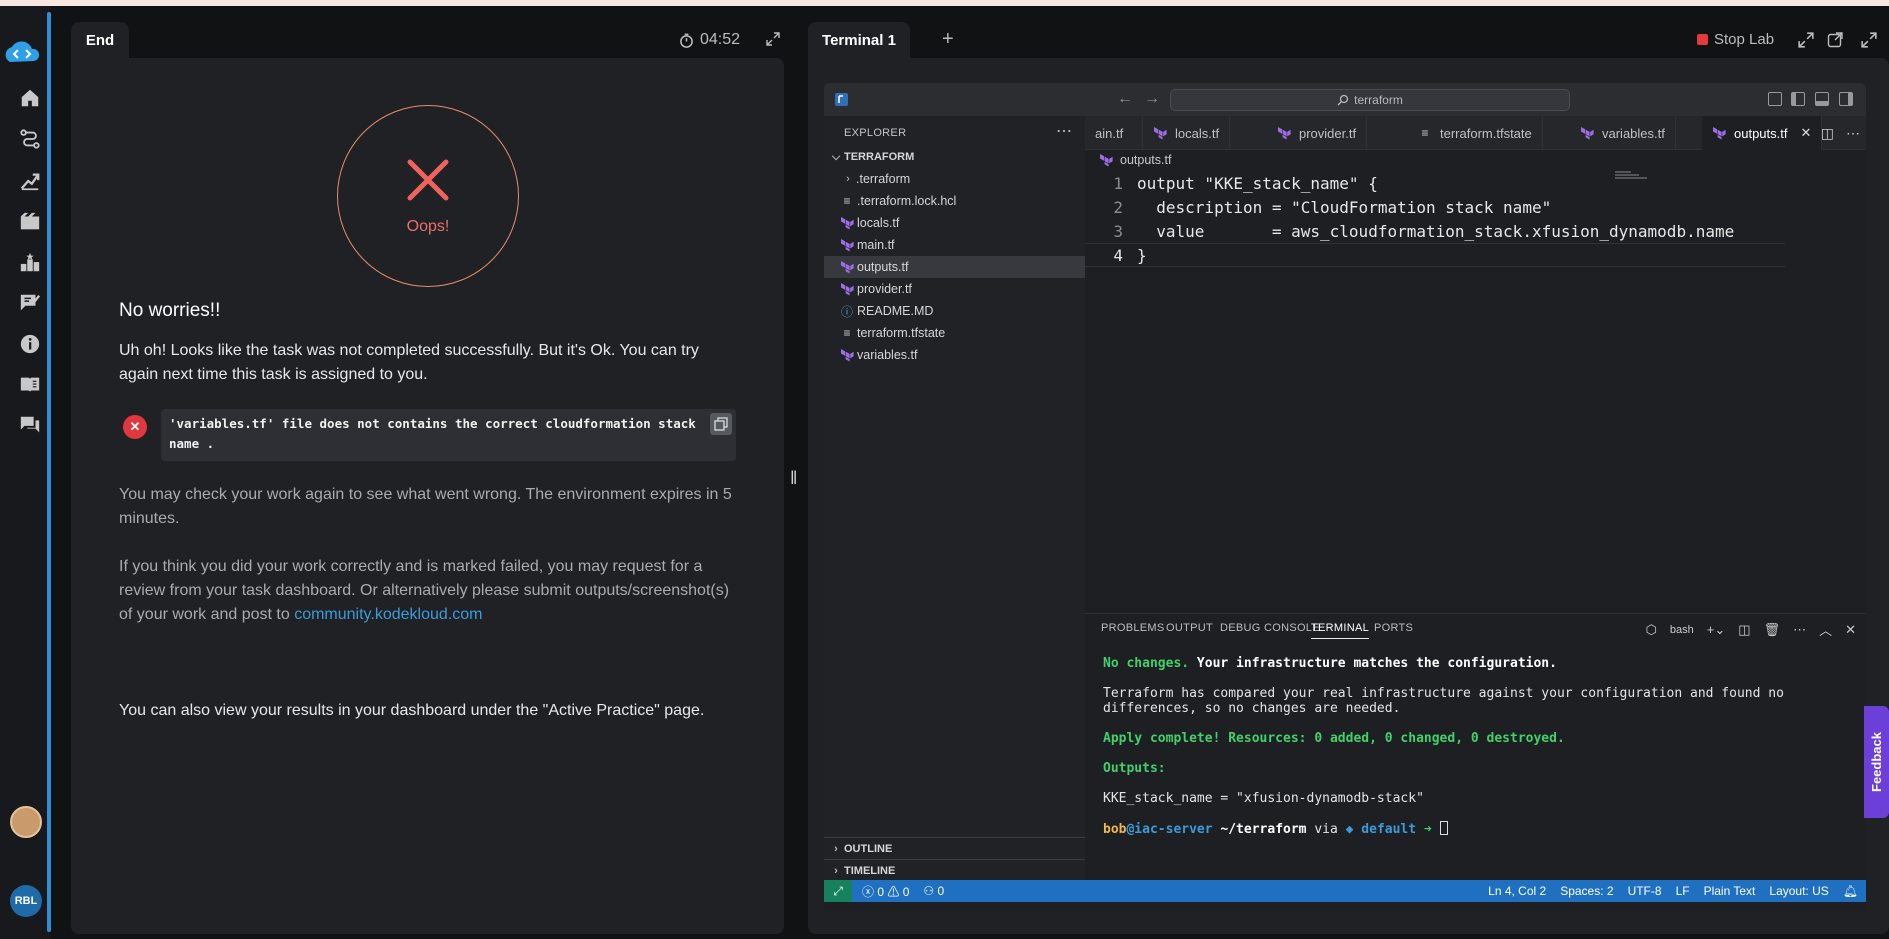  What do you see at coordinates (1189, 628) in the screenshot?
I see `tab-output: OUTPUT` at bounding box center [1189, 628].